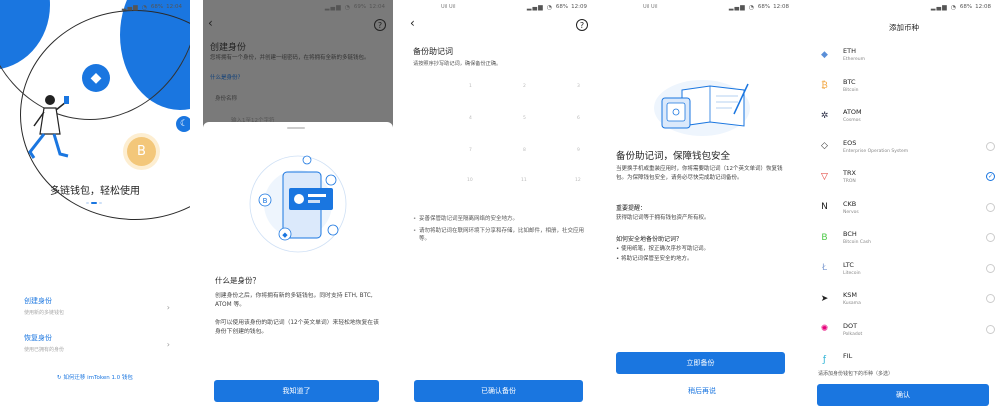  Describe the element at coordinates (470, 180) in the screenshot. I see `word-index: 10` at that location.